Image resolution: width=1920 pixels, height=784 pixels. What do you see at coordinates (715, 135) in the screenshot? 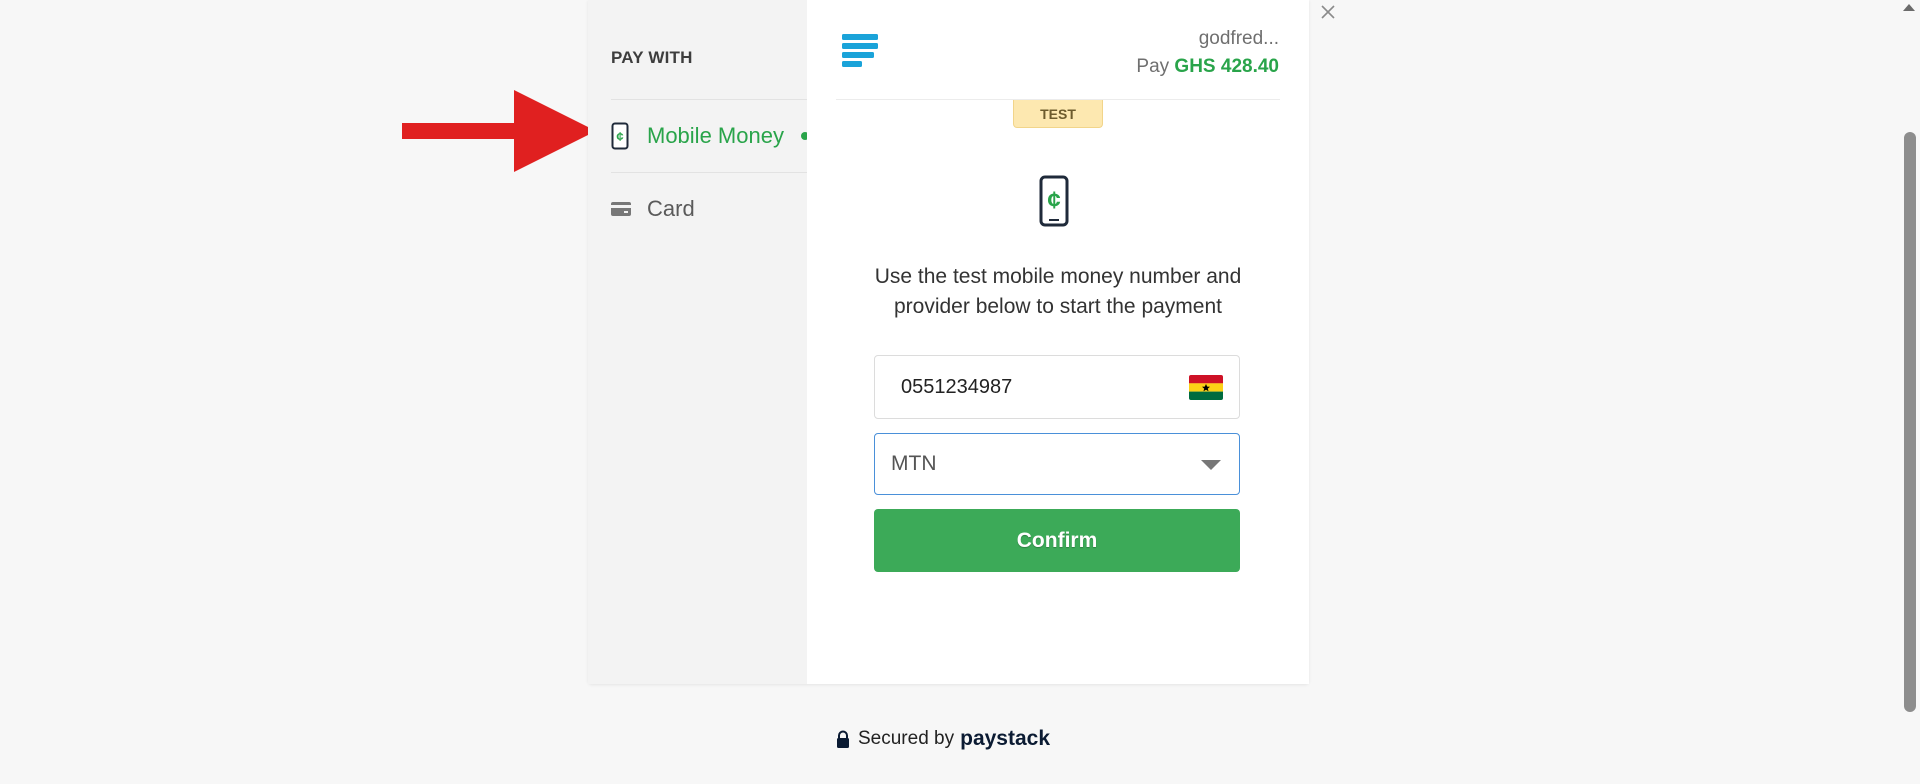
I see `sidebar-item-label: Mobile Money` at bounding box center [715, 135].